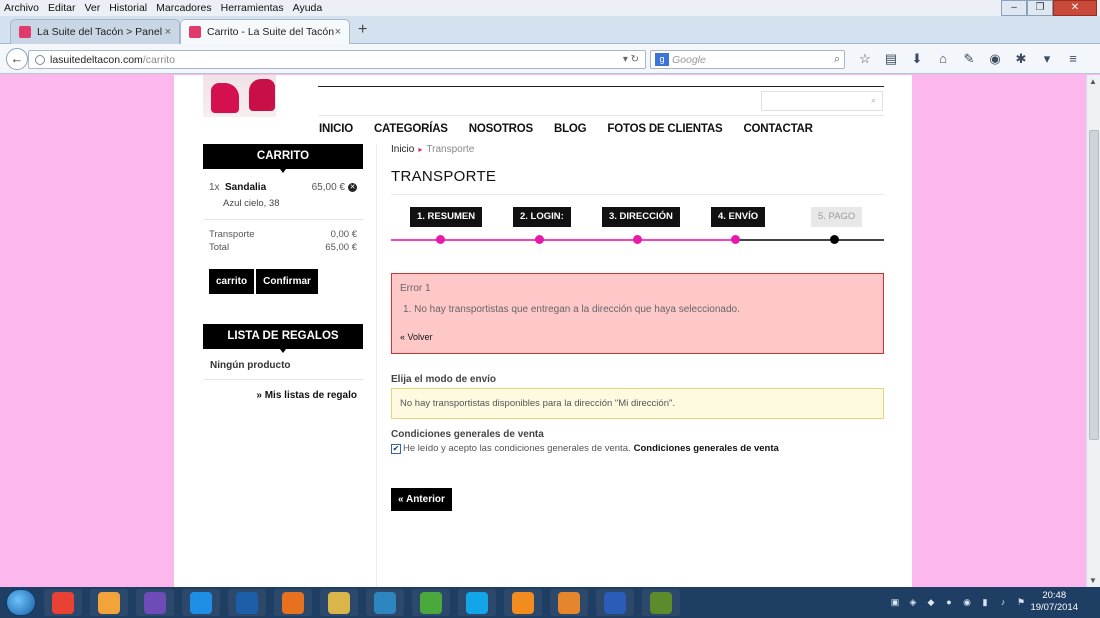 The height and width of the screenshot is (618, 1100). Describe the element at coordinates (283, 379) in the screenshot. I see `divider` at that location.